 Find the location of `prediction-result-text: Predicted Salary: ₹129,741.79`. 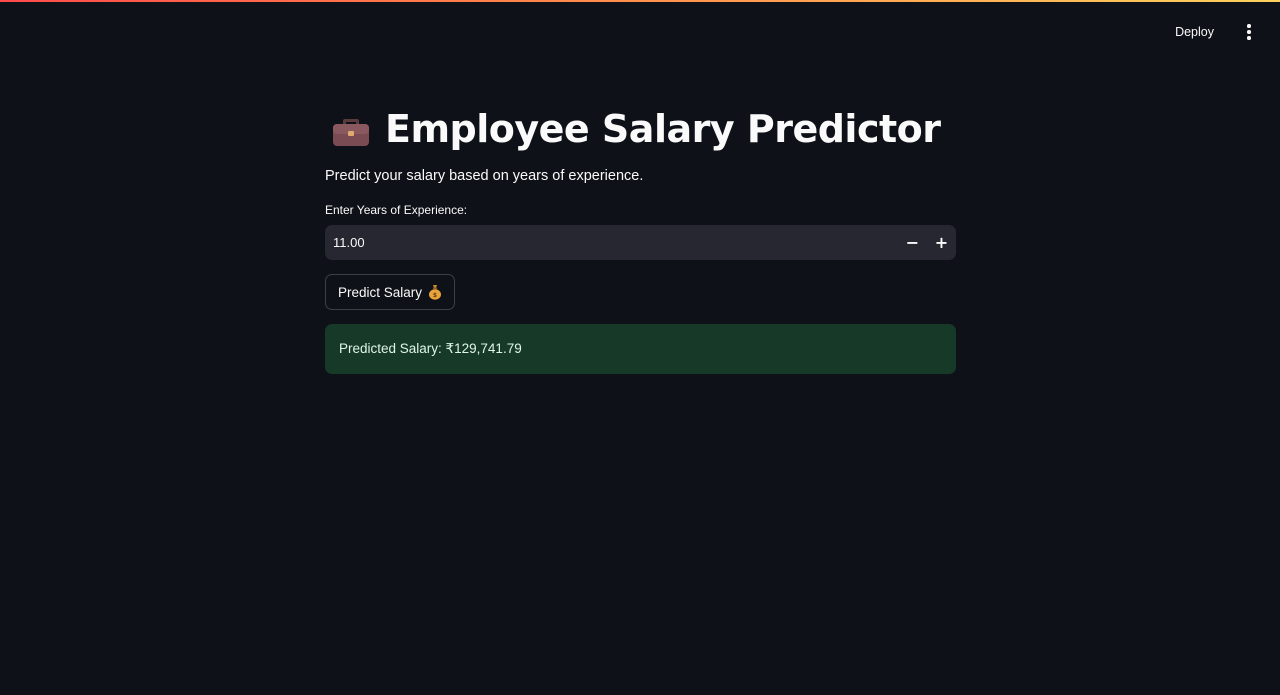

prediction-result-text: Predicted Salary: ₹129,741.79 is located at coordinates (430, 348).